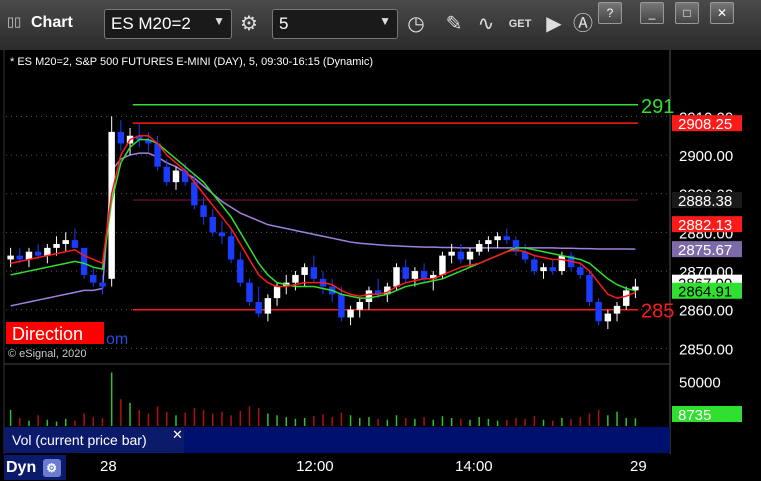 The image size is (761, 481). Describe the element at coordinates (108, 466) in the screenshot. I see `x-tick-label: 28` at that location.